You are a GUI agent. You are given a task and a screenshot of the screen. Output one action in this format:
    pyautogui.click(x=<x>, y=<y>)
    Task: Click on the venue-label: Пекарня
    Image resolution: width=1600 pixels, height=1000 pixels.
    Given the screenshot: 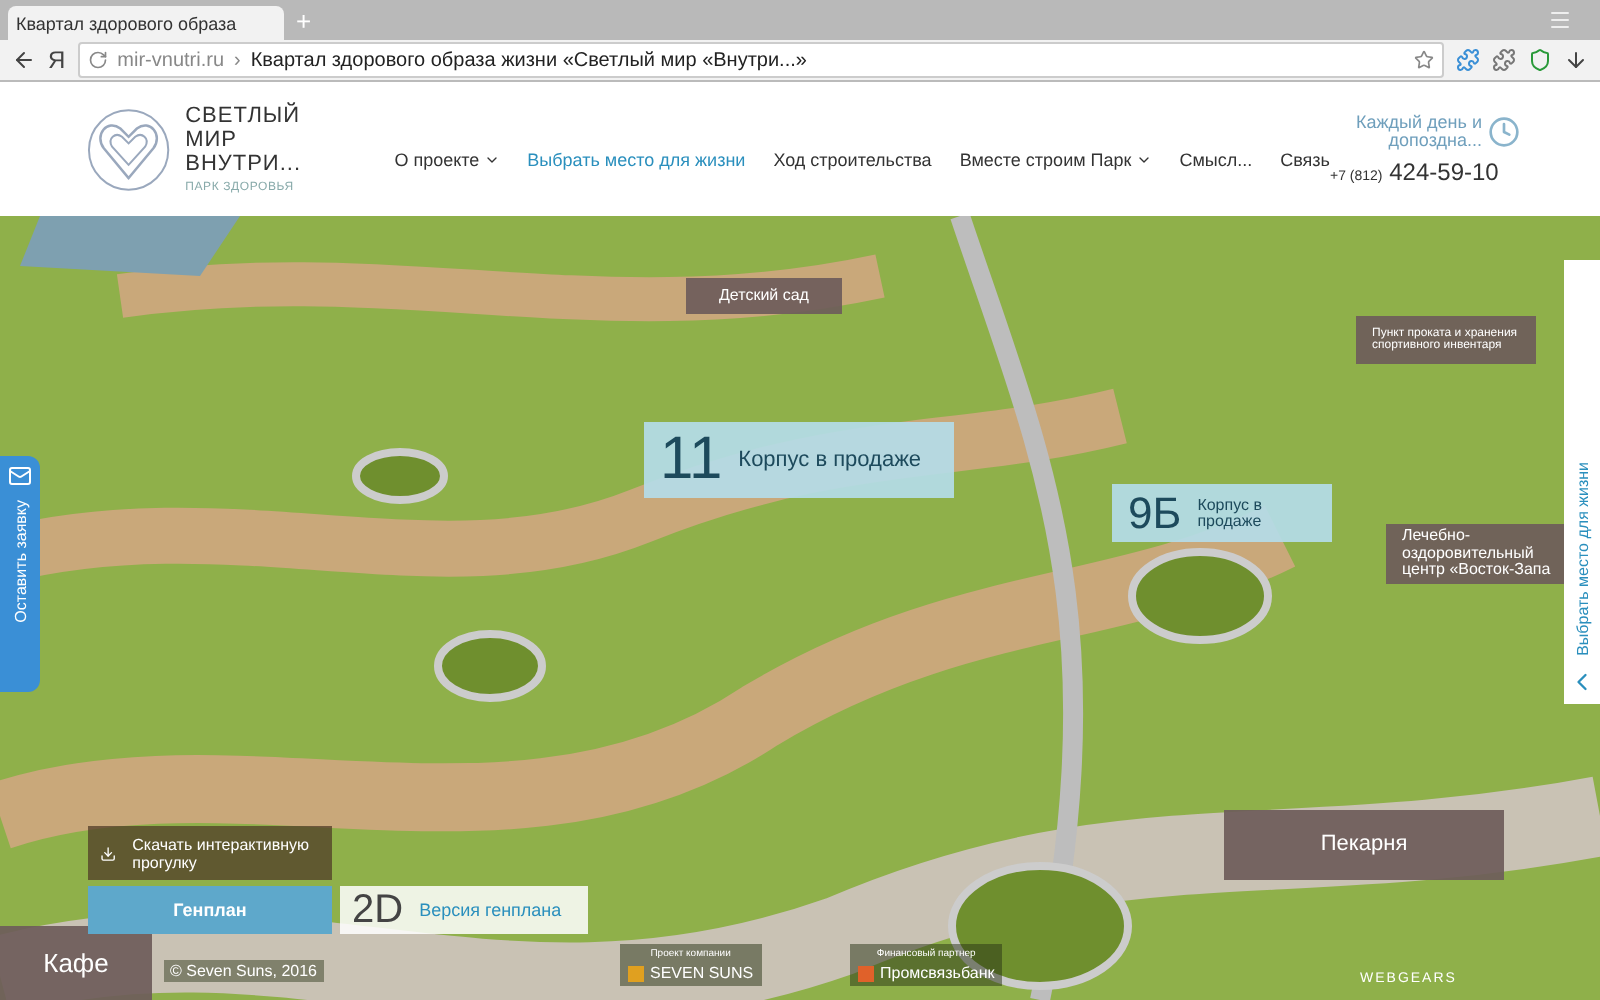 What is the action you would take?
    pyautogui.click(x=1364, y=845)
    